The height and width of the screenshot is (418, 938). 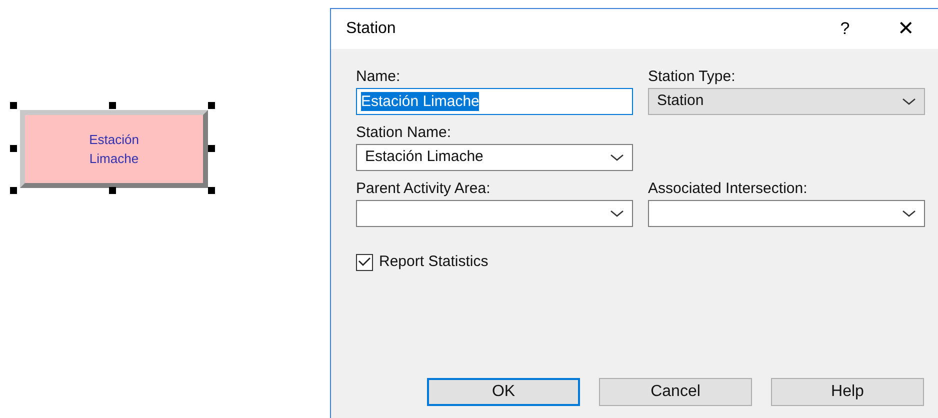 What do you see at coordinates (847, 392) in the screenshot?
I see `dialog-button: Help` at bounding box center [847, 392].